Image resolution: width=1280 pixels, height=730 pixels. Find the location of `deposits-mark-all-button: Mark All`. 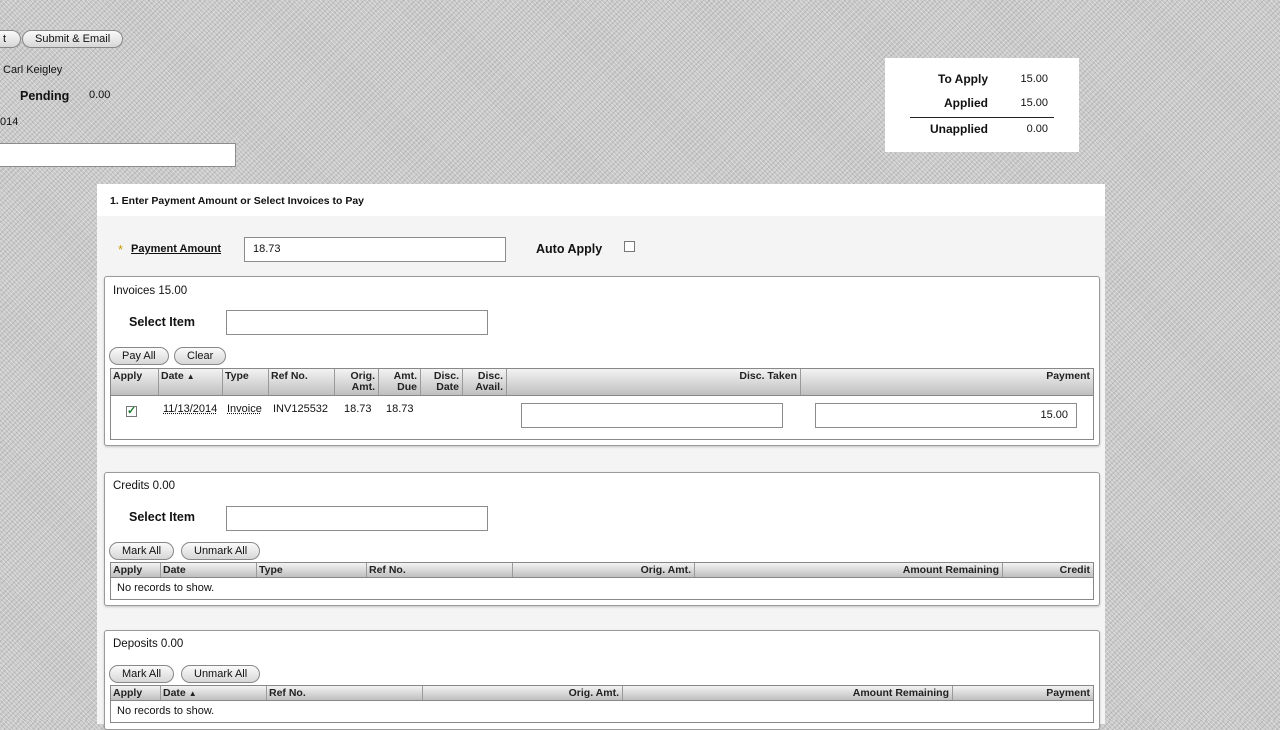

deposits-mark-all-button: Mark All is located at coordinates (142, 674).